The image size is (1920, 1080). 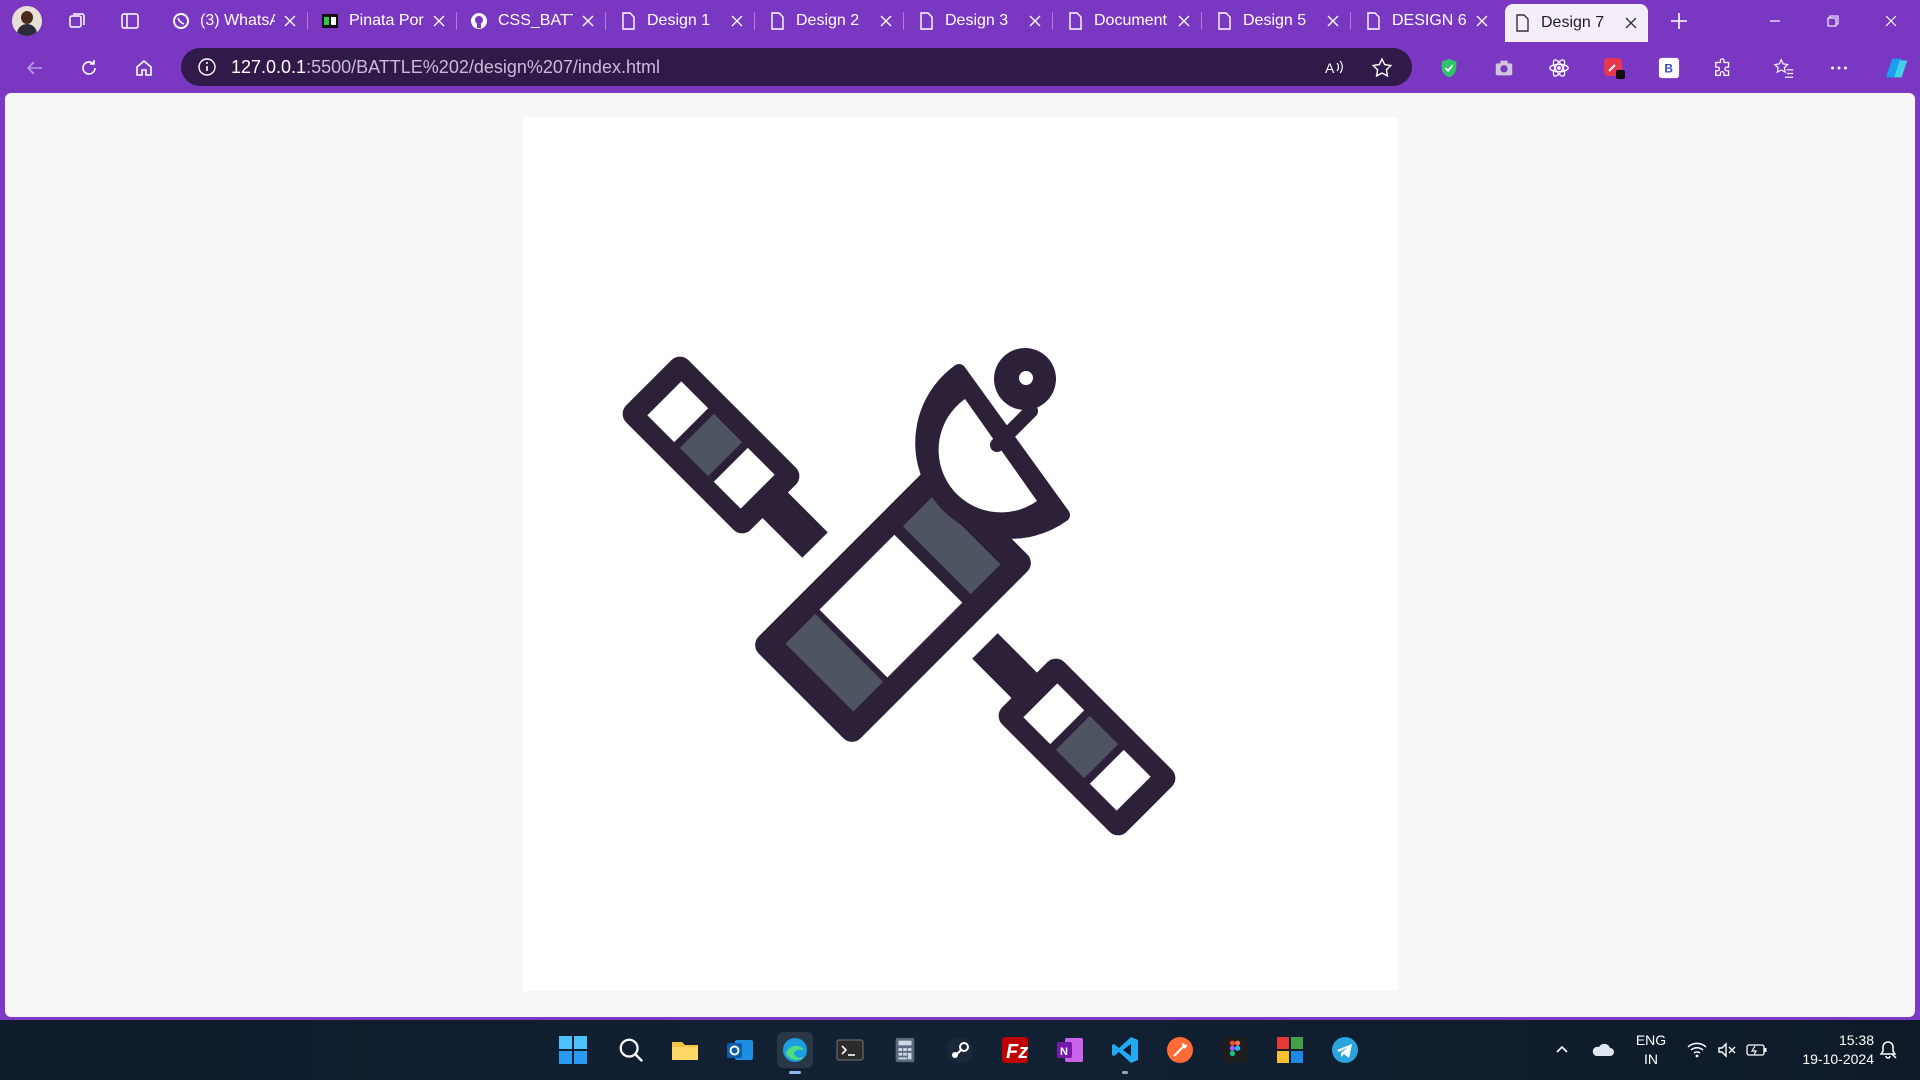 I want to click on tab-design-2: Design 2, so click(x=832, y=21).